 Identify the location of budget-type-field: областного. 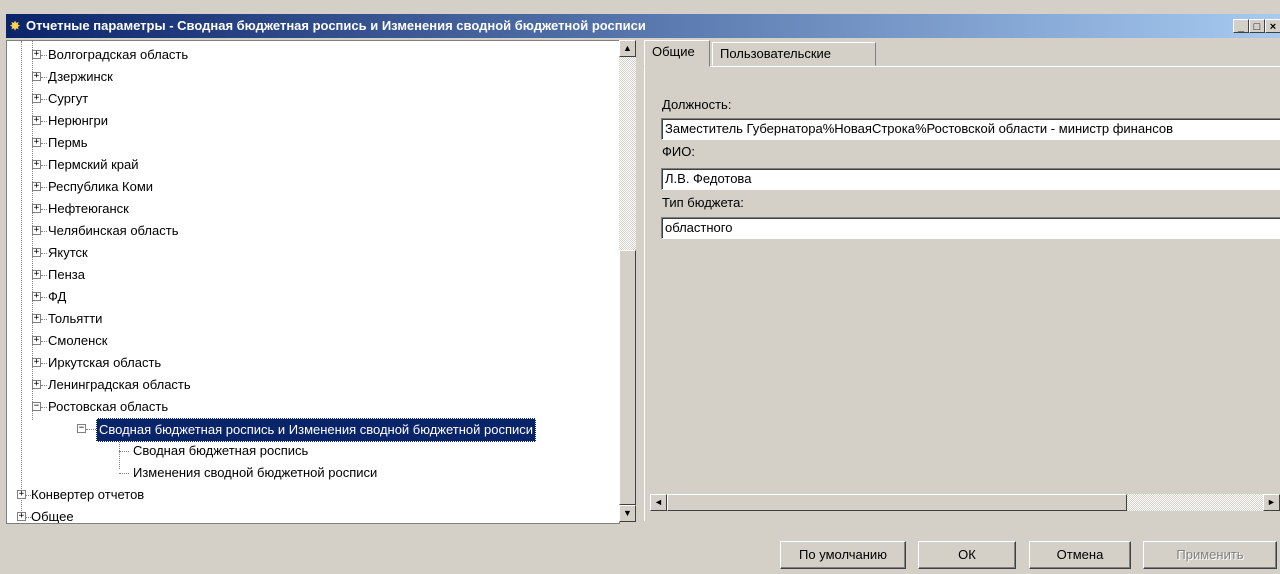
(970, 228).